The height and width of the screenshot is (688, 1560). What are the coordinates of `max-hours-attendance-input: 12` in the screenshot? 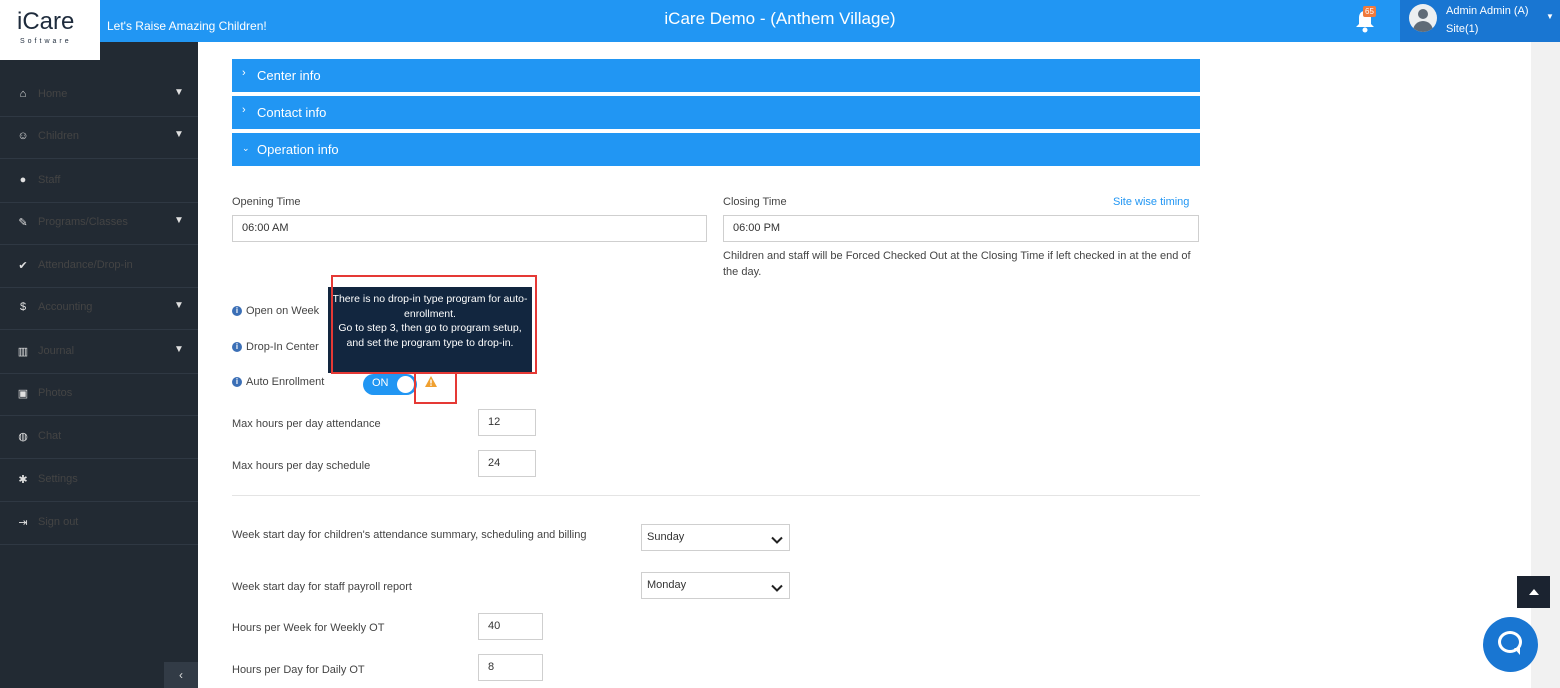 It's located at (507, 422).